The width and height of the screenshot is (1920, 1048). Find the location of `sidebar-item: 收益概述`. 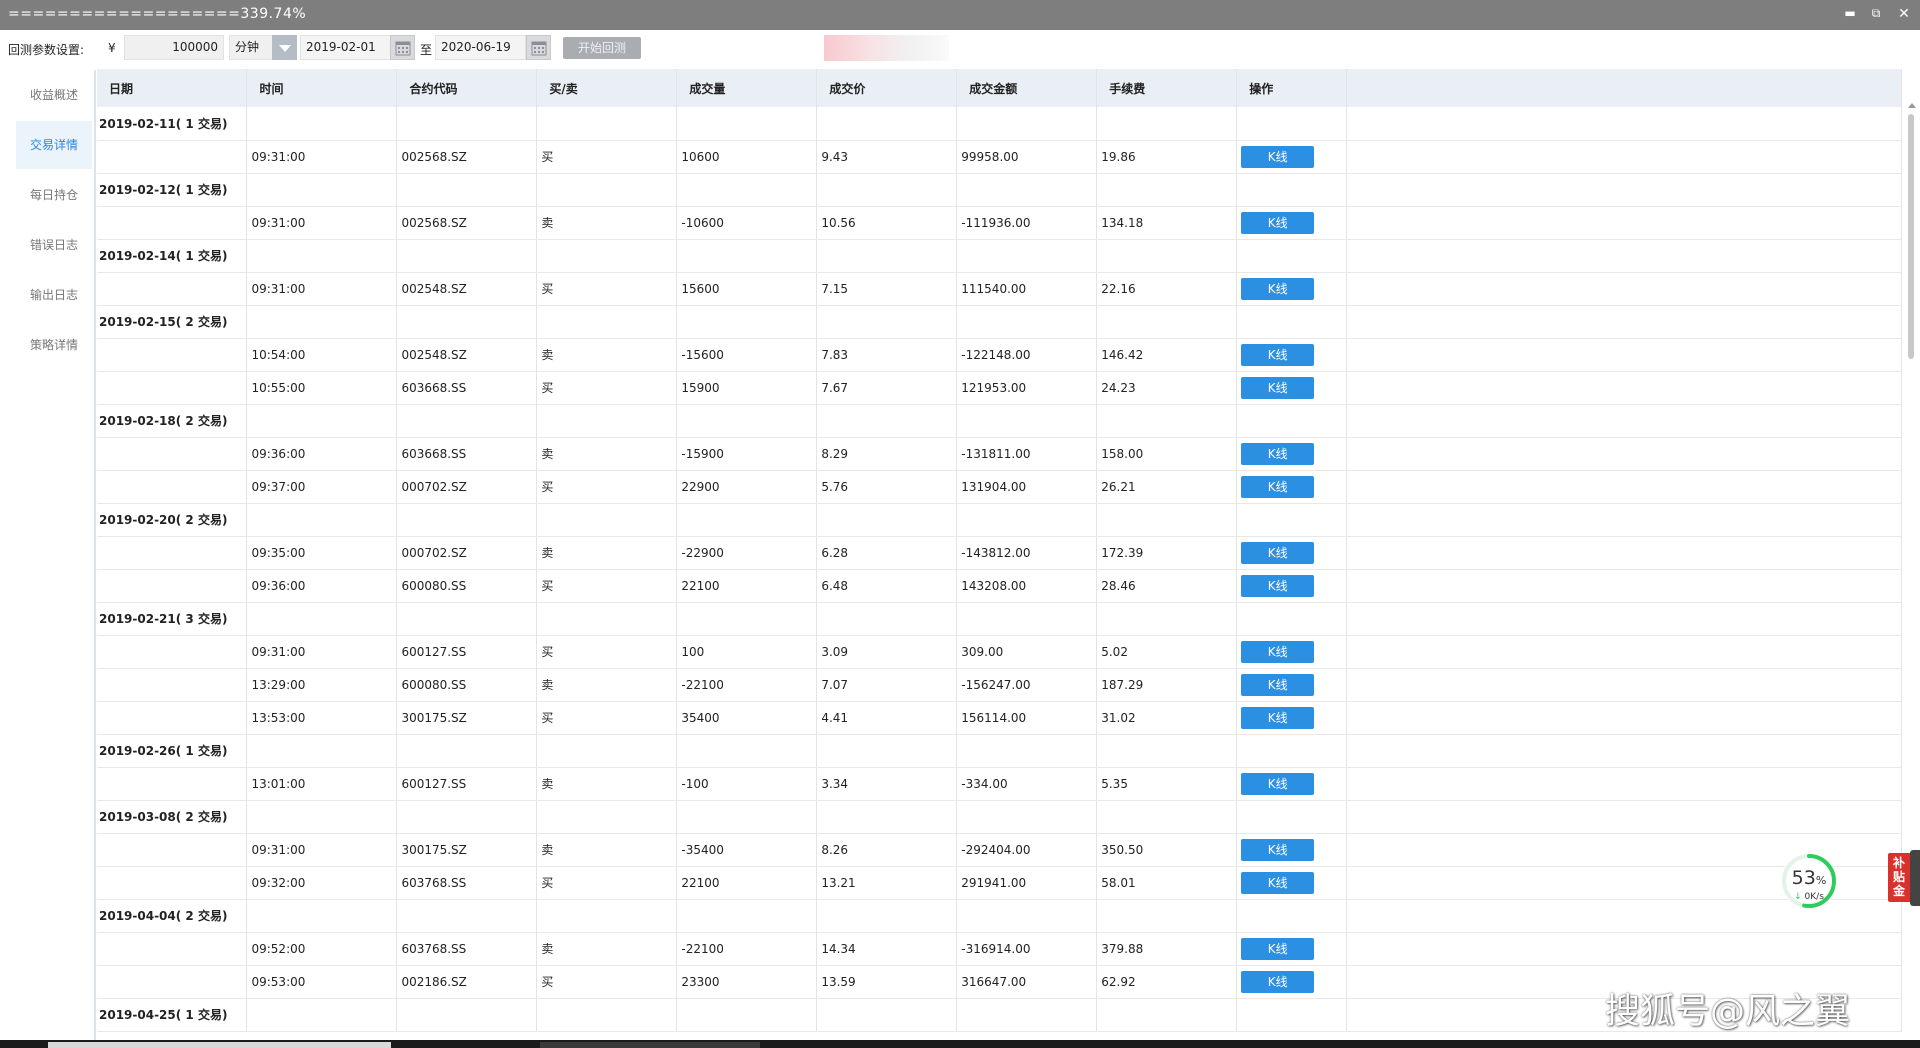

sidebar-item: 收益概述 is located at coordinates (54, 95).